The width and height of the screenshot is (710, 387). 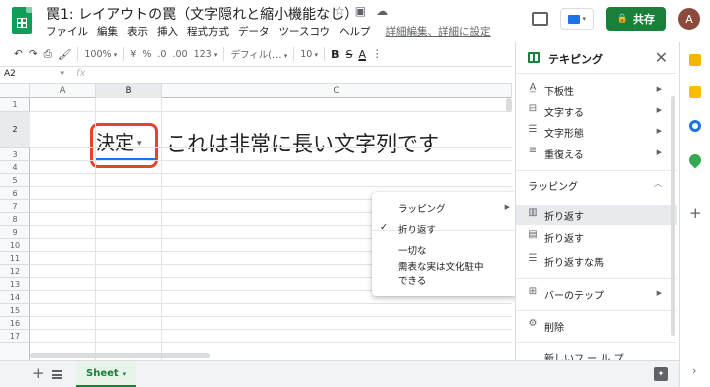 I want to click on avatar: A, so click(x=689, y=19).